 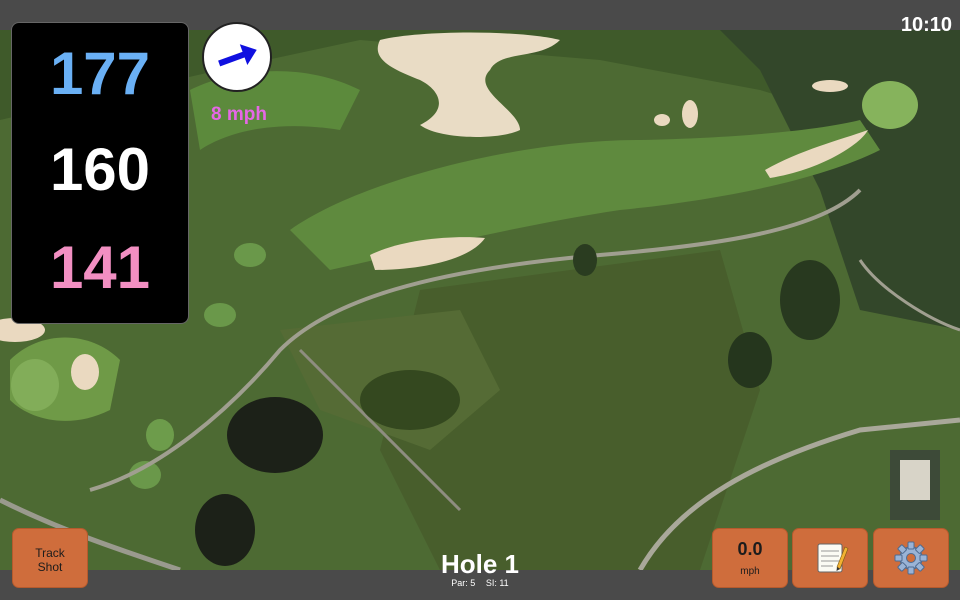 I want to click on distance-panel: 177 160 141, so click(x=100, y=173).